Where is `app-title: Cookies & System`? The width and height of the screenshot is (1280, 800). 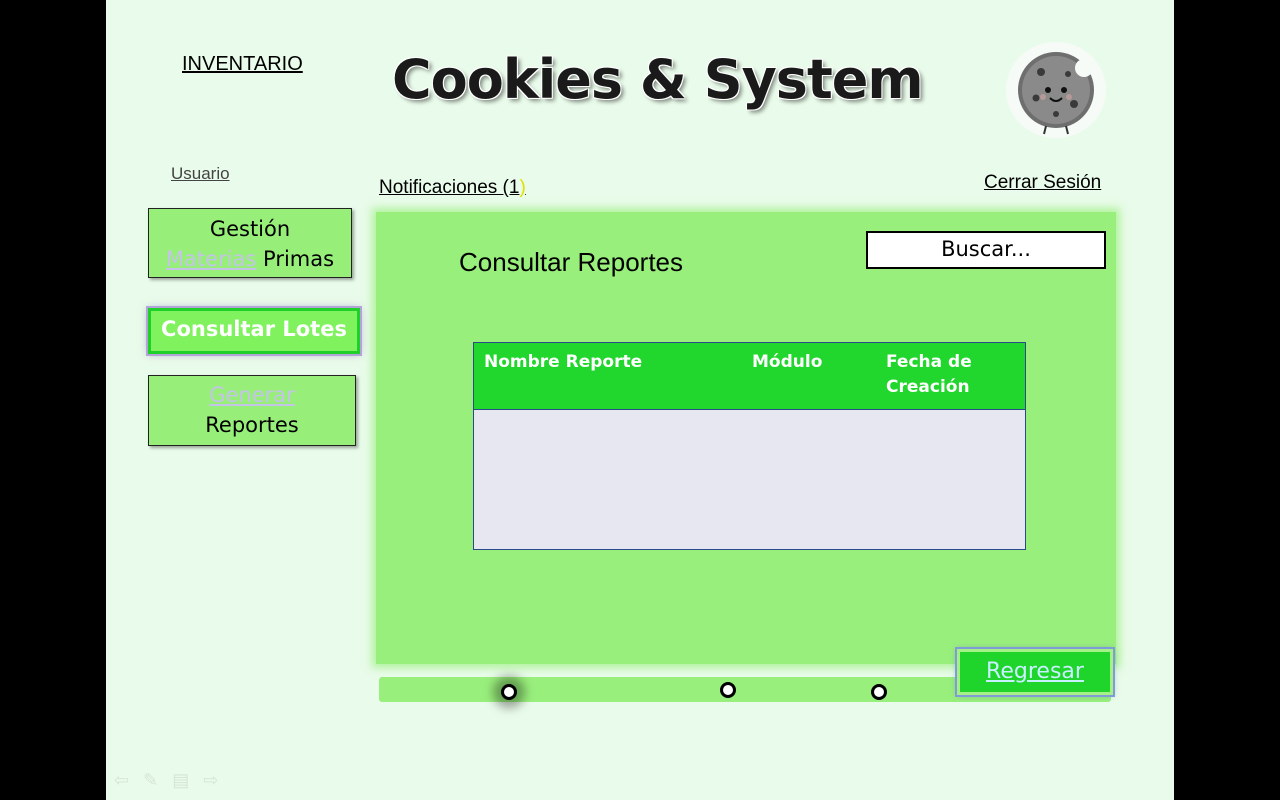 app-title: Cookies & System is located at coordinates (658, 79).